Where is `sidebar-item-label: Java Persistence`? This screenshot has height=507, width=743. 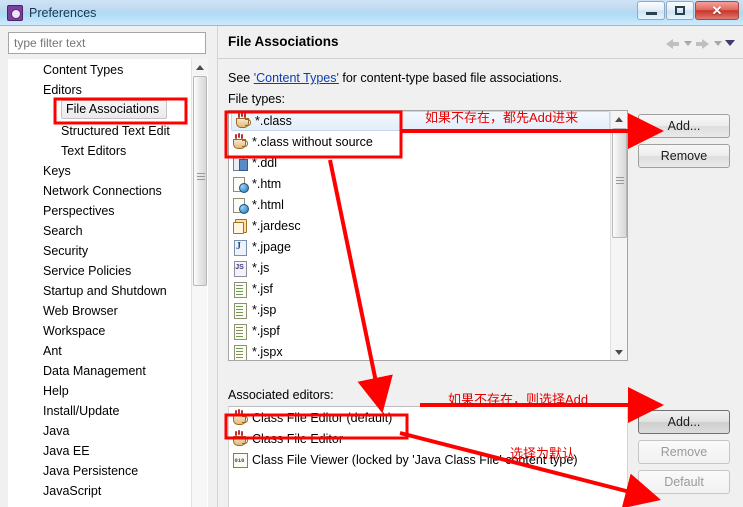
sidebar-item-label: Java Persistence is located at coordinates (91, 471).